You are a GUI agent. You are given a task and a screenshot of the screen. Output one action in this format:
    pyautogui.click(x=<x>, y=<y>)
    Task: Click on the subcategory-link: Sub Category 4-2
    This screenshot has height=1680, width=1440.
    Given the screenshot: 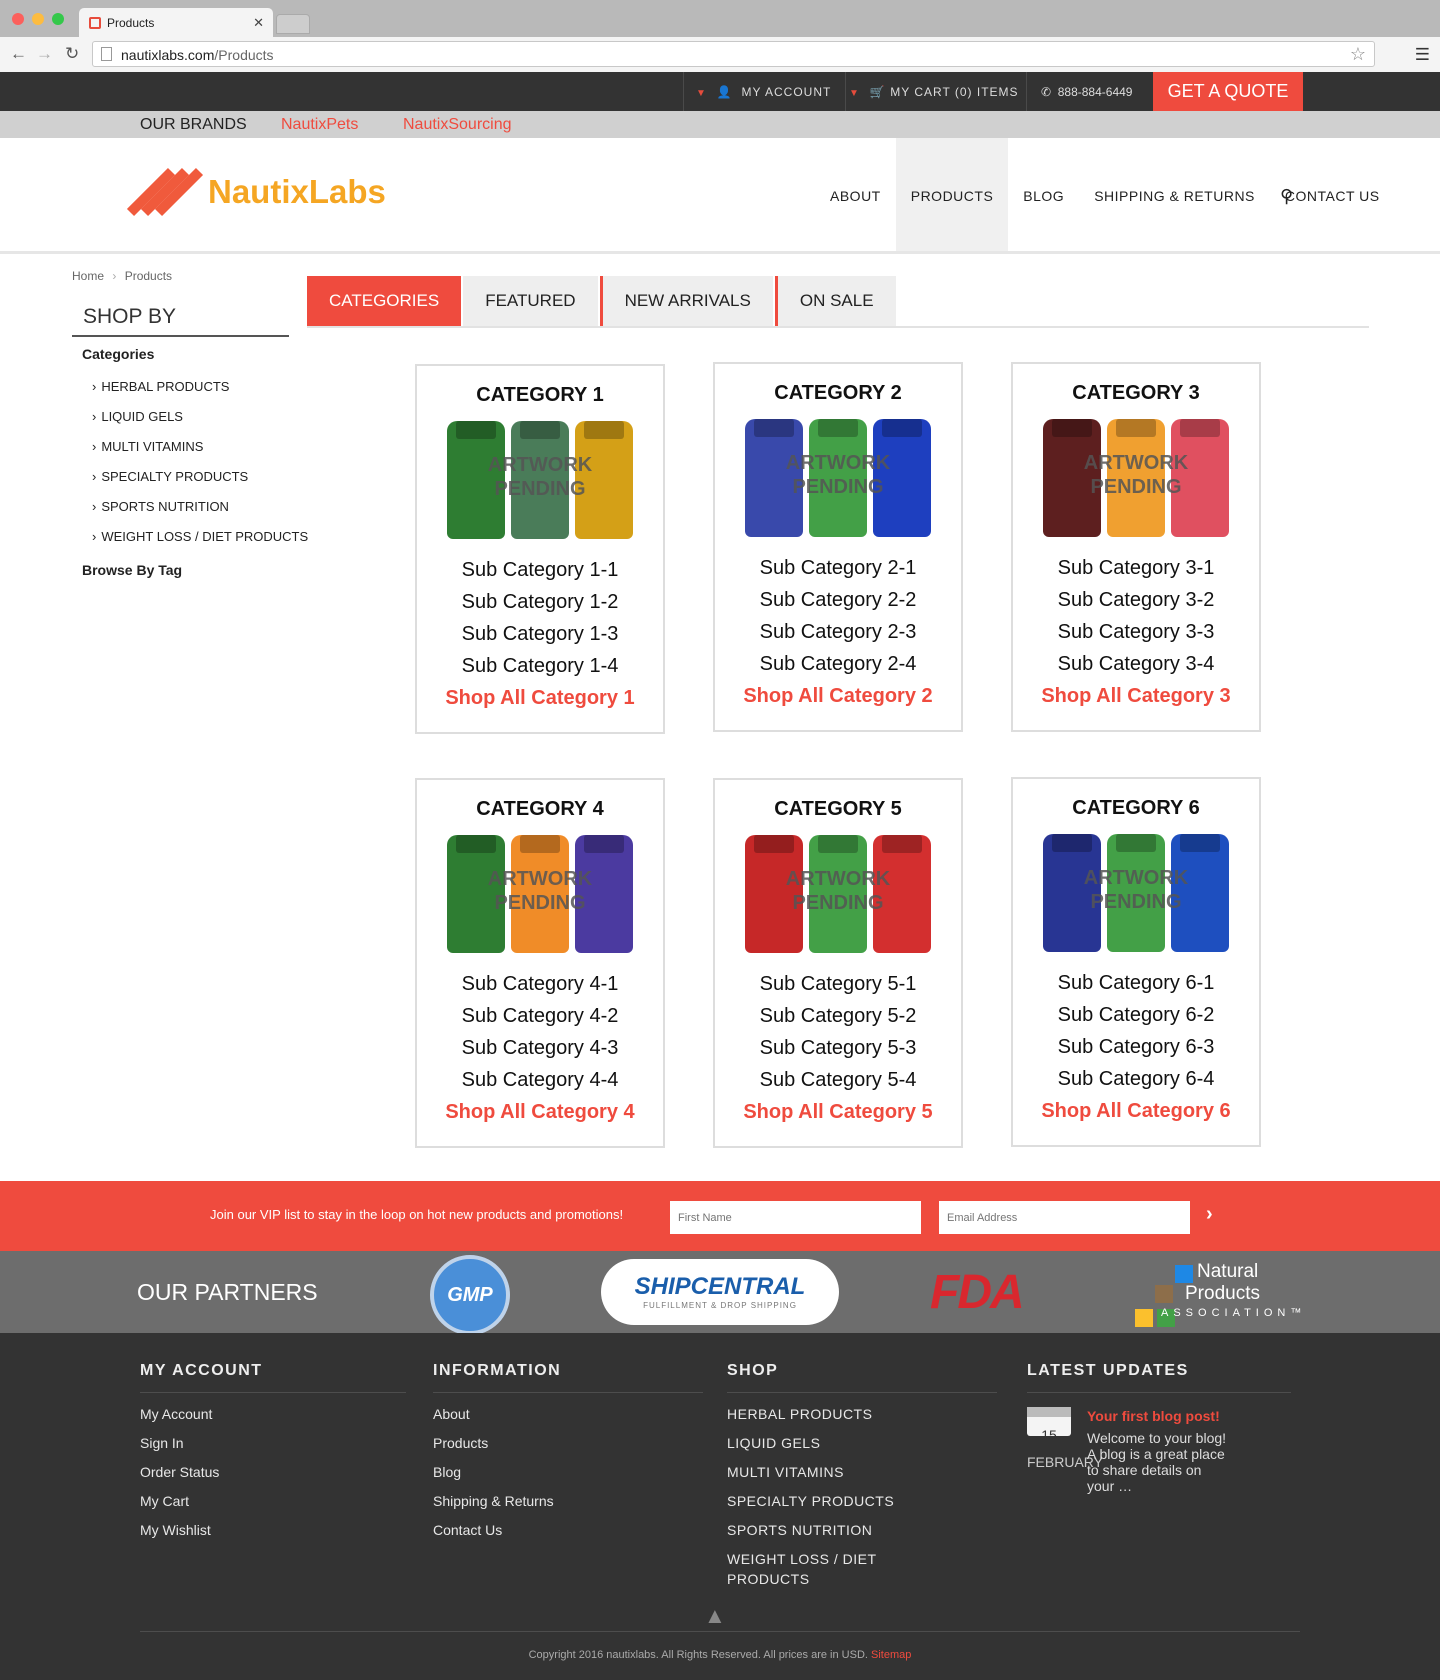 What is the action you would take?
    pyautogui.click(x=540, y=1021)
    